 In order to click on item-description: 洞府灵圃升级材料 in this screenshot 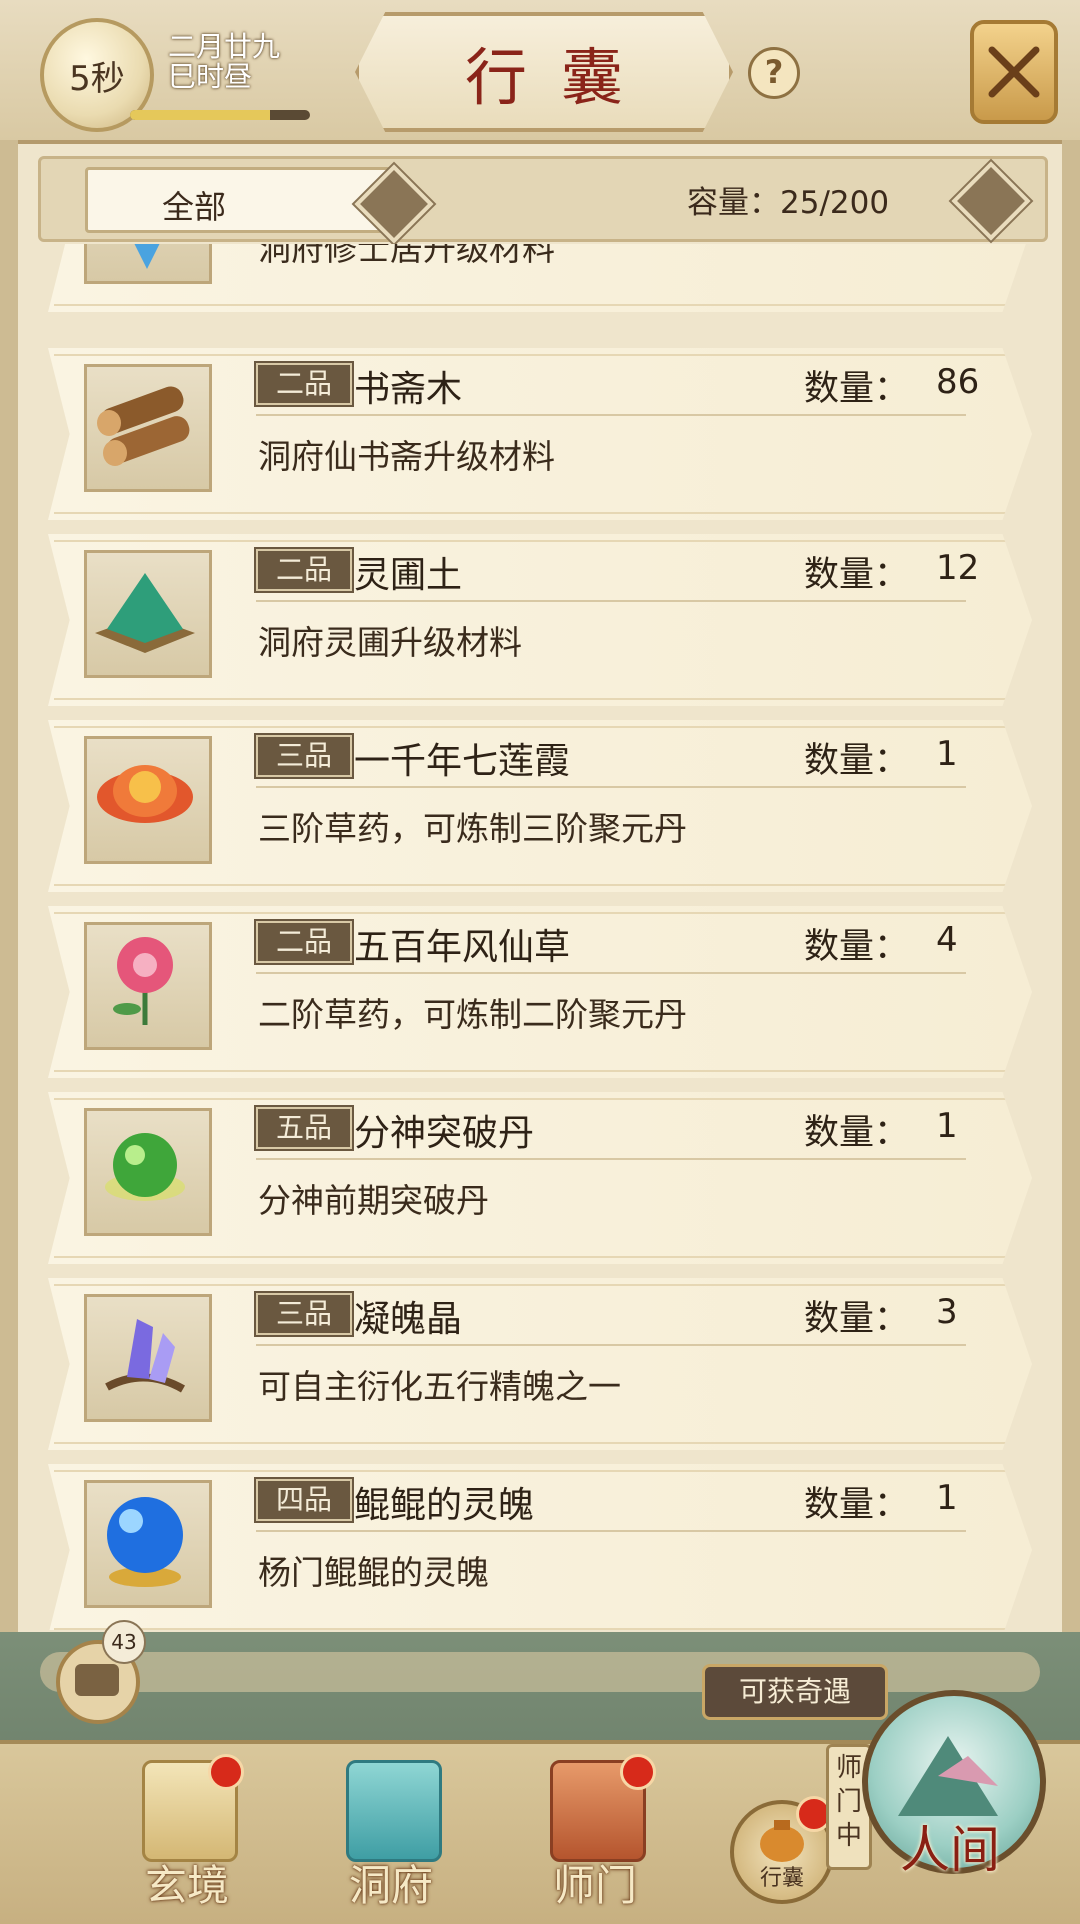, I will do `click(390, 642)`.